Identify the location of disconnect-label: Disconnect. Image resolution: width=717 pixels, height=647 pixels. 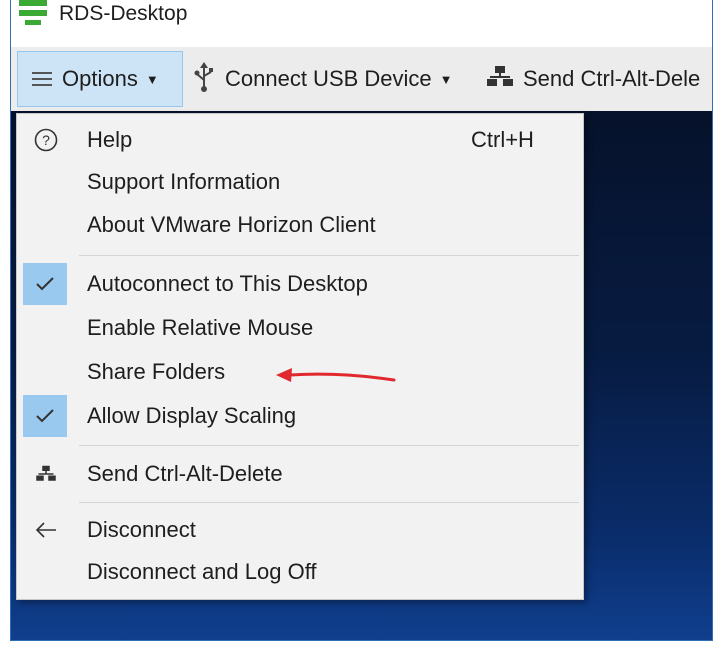
(141, 529).